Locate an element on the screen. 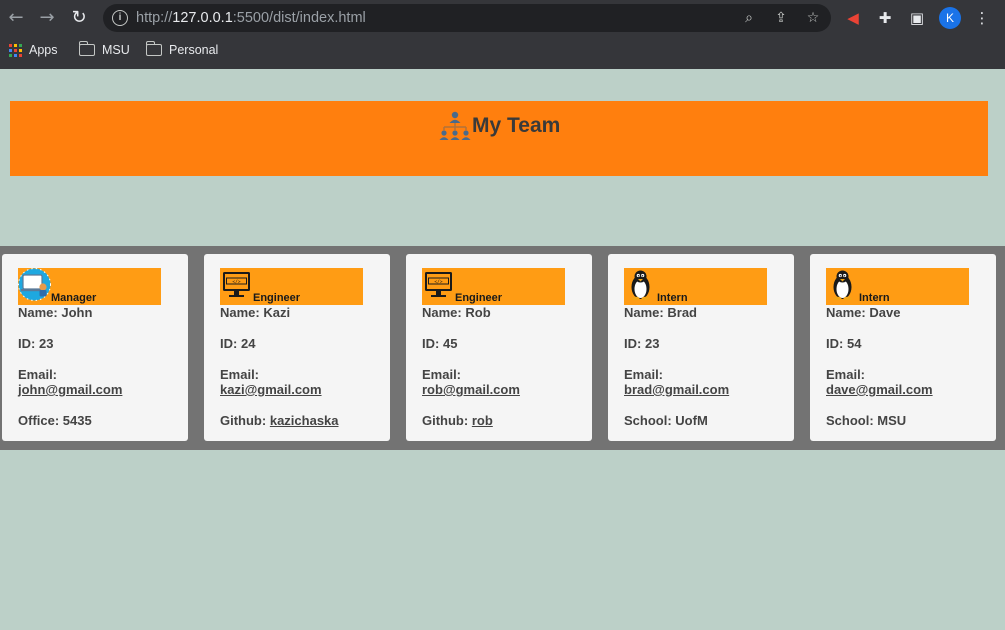 This screenshot has height=630, width=1005. employee-id: ID: 54 is located at coordinates (844, 343).